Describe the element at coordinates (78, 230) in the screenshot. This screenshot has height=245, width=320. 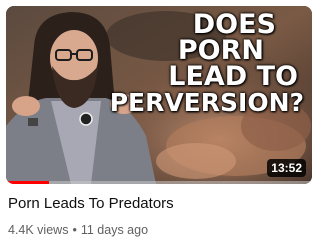
I see `video-metadata: 4.4K views • 11 days ago` at that location.